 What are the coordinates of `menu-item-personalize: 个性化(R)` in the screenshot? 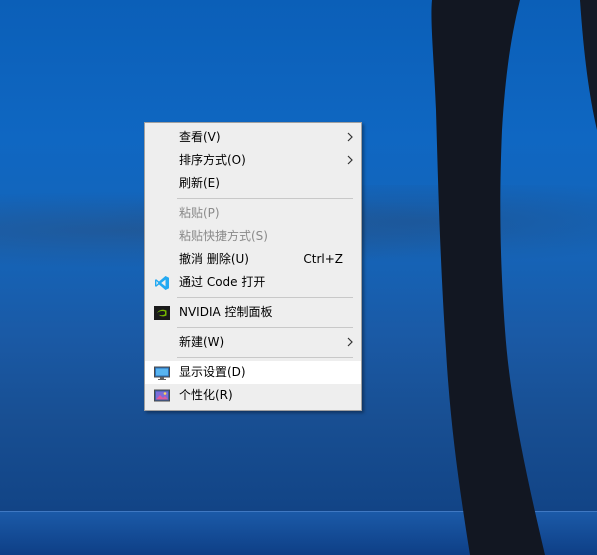 It's located at (253, 395).